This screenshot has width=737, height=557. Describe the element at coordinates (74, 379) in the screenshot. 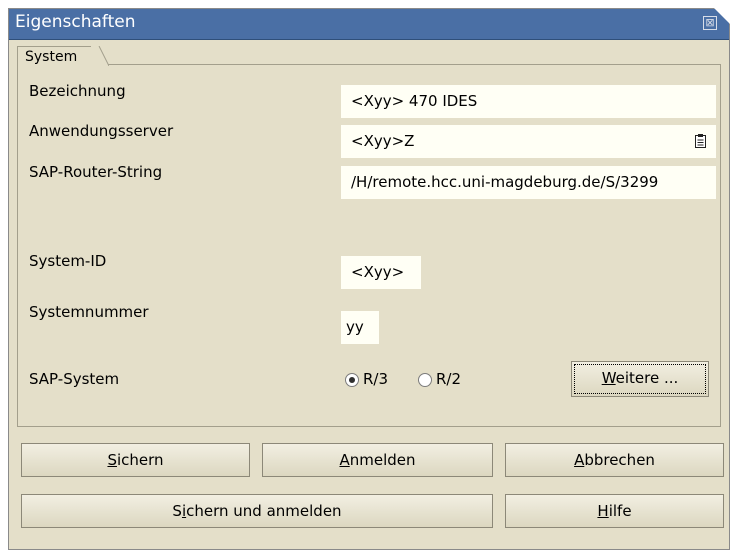

I see `sap-system-label: SAP-System` at that location.